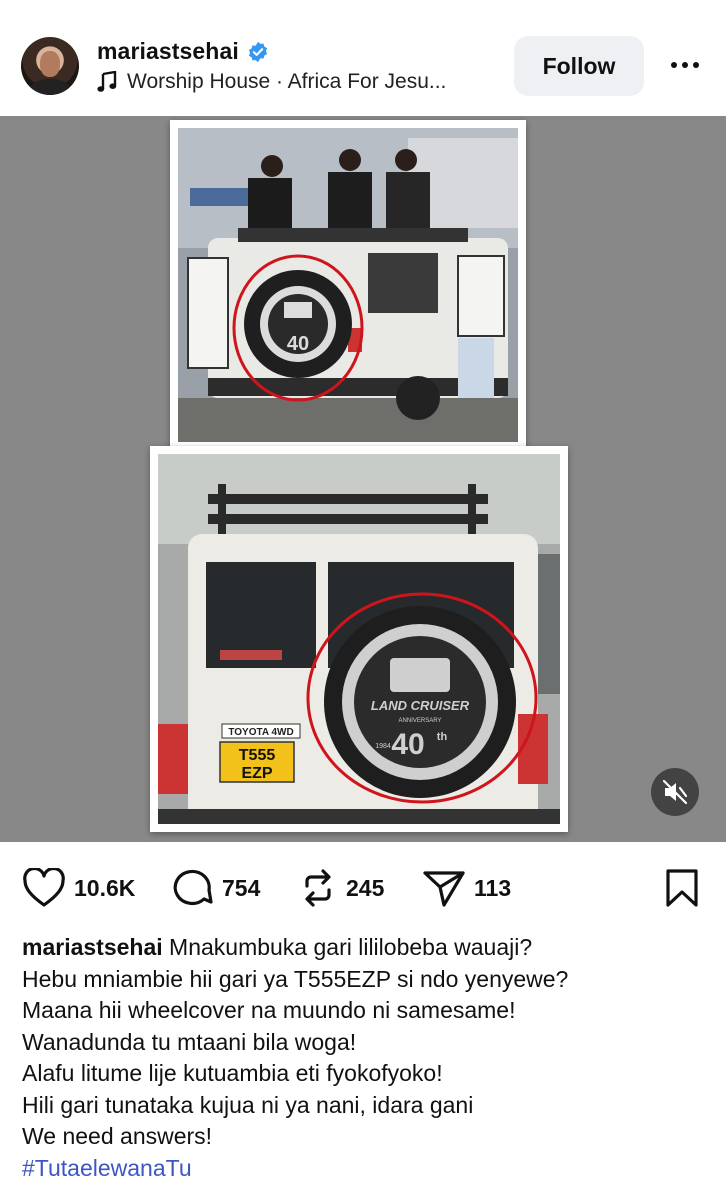 The height and width of the screenshot is (1200, 726). What do you see at coordinates (257, 755) in the screenshot?
I see `plate-line1: T555` at bounding box center [257, 755].